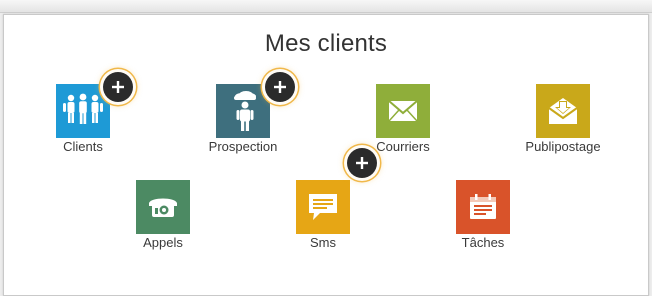  I want to click on add-clients-button, so click(118, 87).